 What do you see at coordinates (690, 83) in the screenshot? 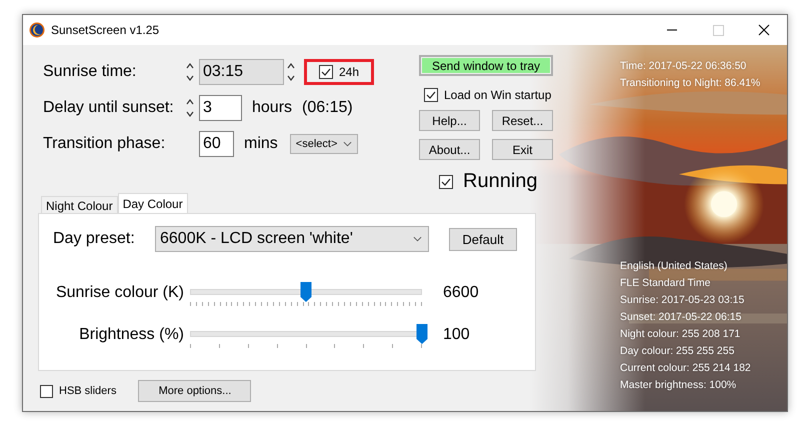
I see `status-text: Transitioning to Night: 86.41%` at bounding box center [690, 83].